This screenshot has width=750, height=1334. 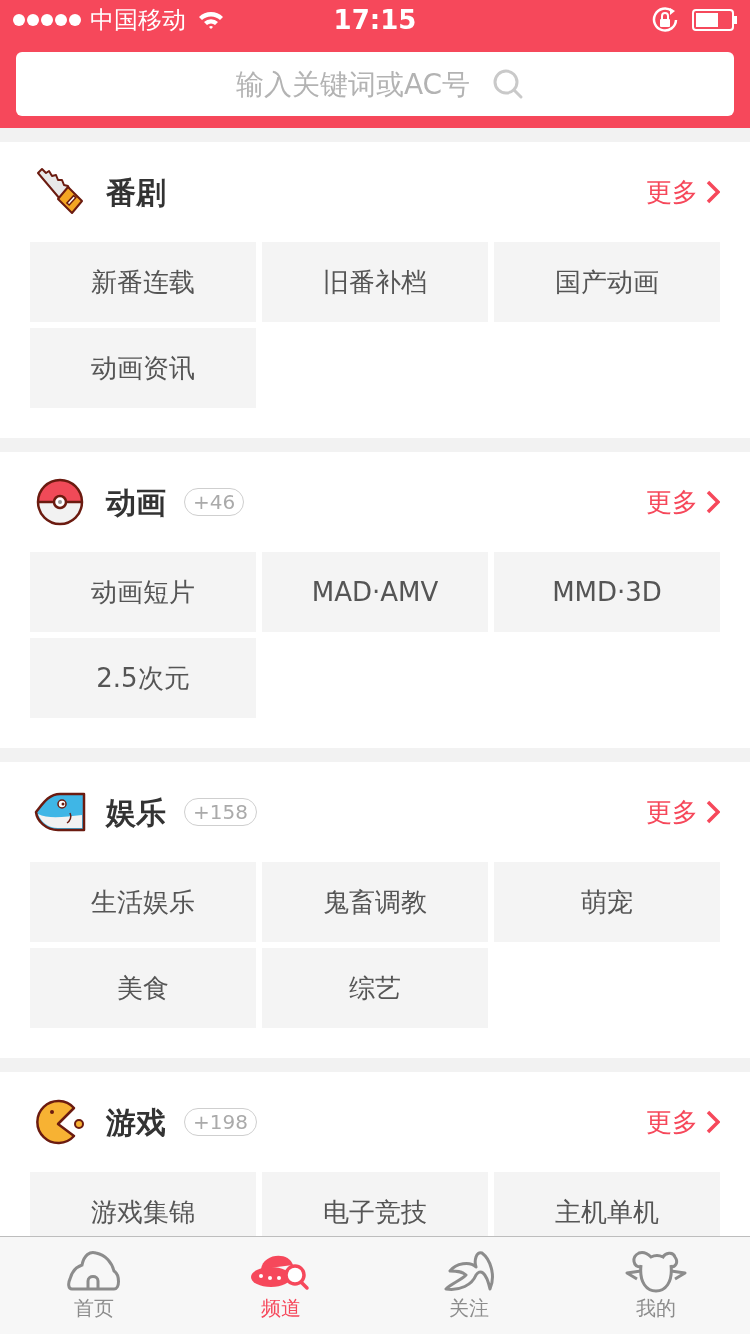 What do you see at coordinates (93, 1270) in the screenshot?
I see `hut-icon` at bounding box center [93, 1270].